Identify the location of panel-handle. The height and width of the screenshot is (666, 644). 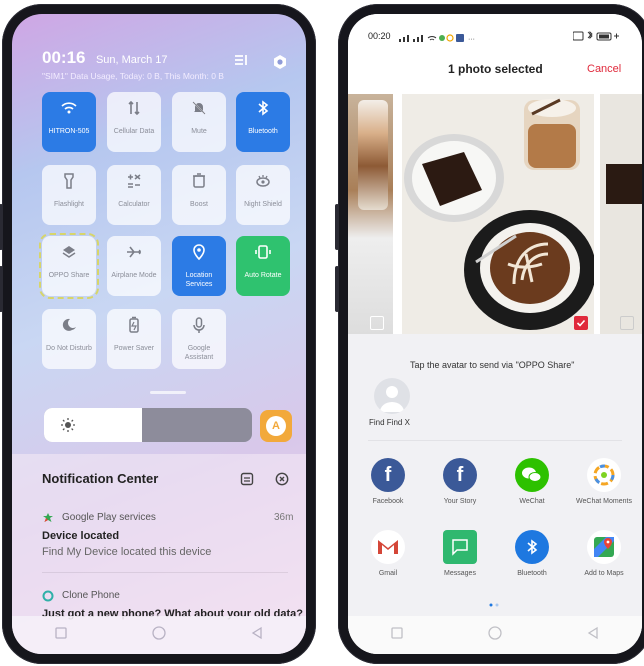
(168, 392).